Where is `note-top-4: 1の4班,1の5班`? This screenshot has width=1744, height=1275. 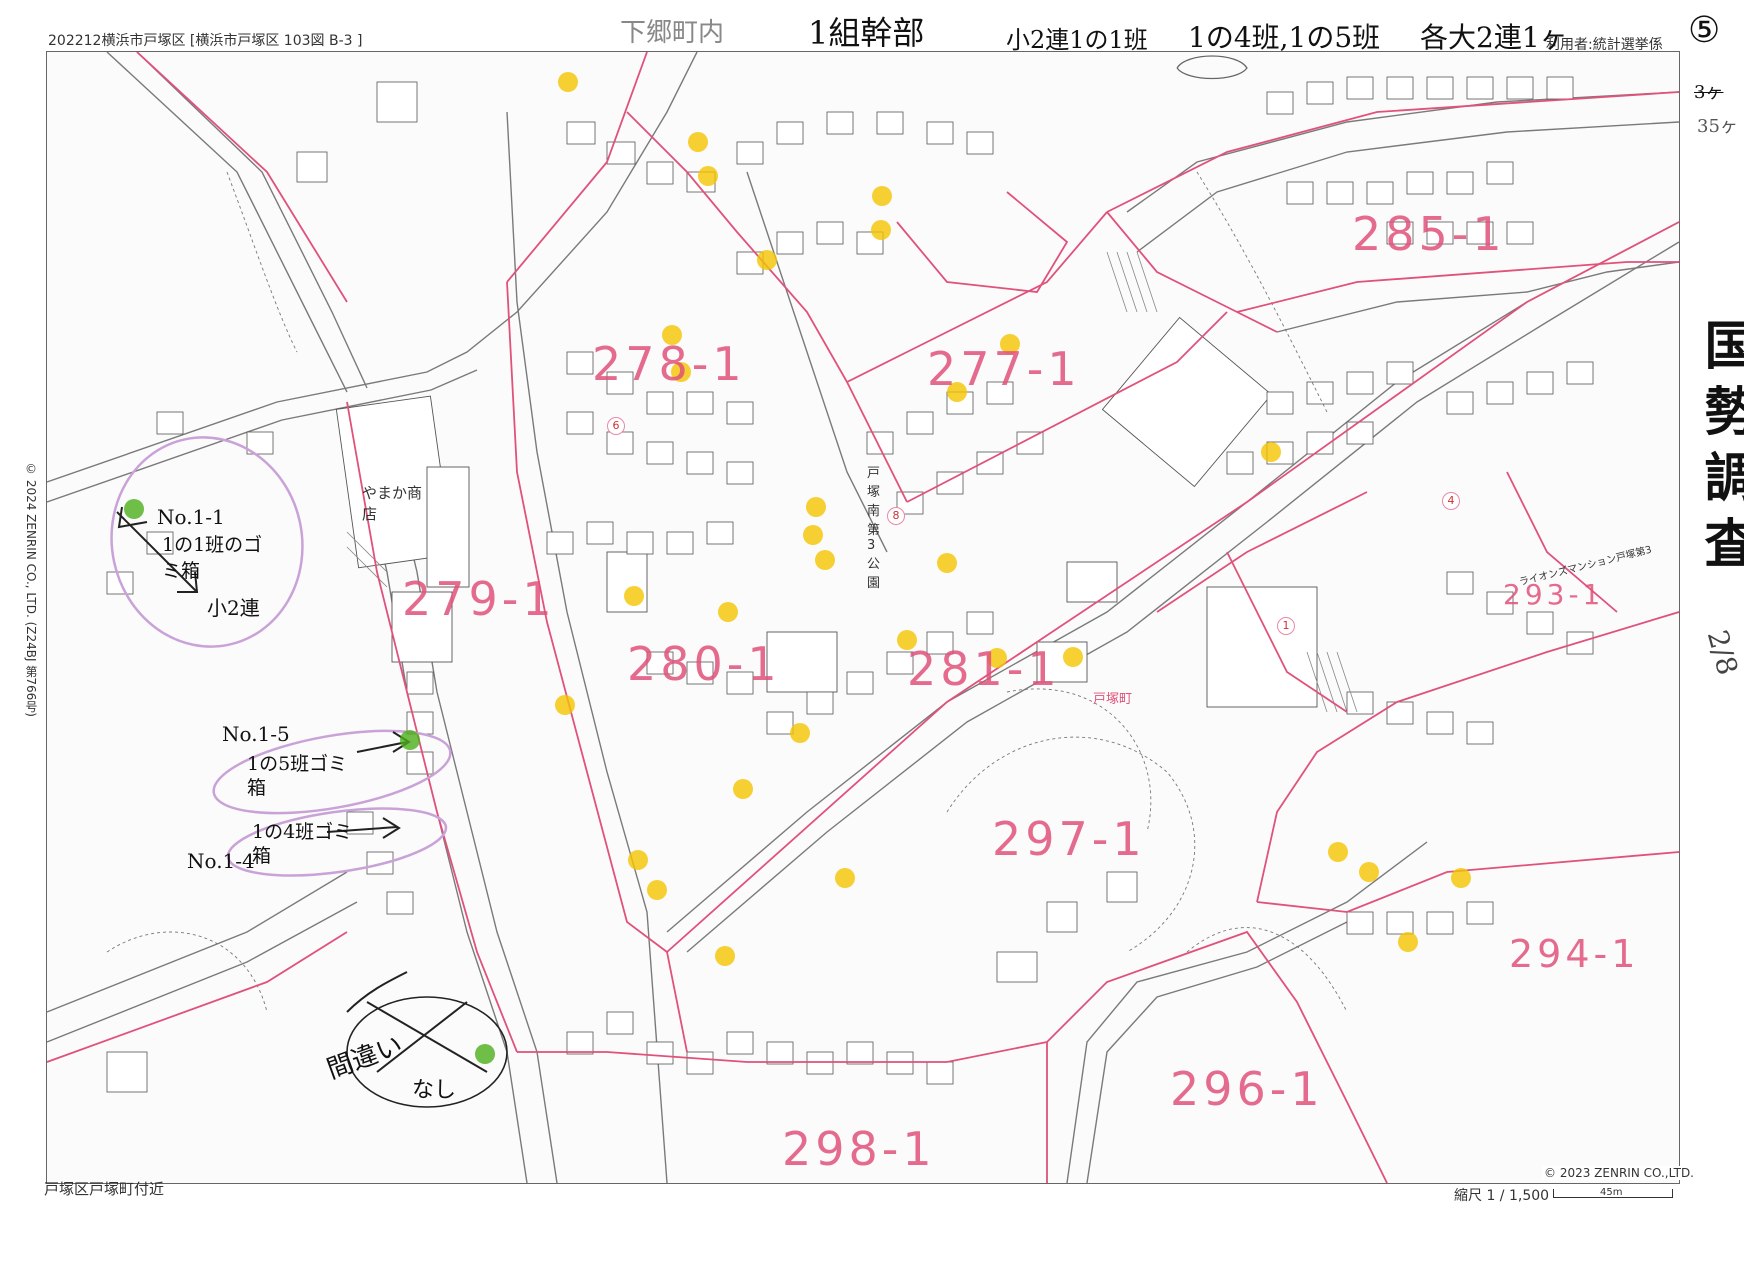 note-top-4: 1の4班,1の5班 is located at coordinates (1284, 37).